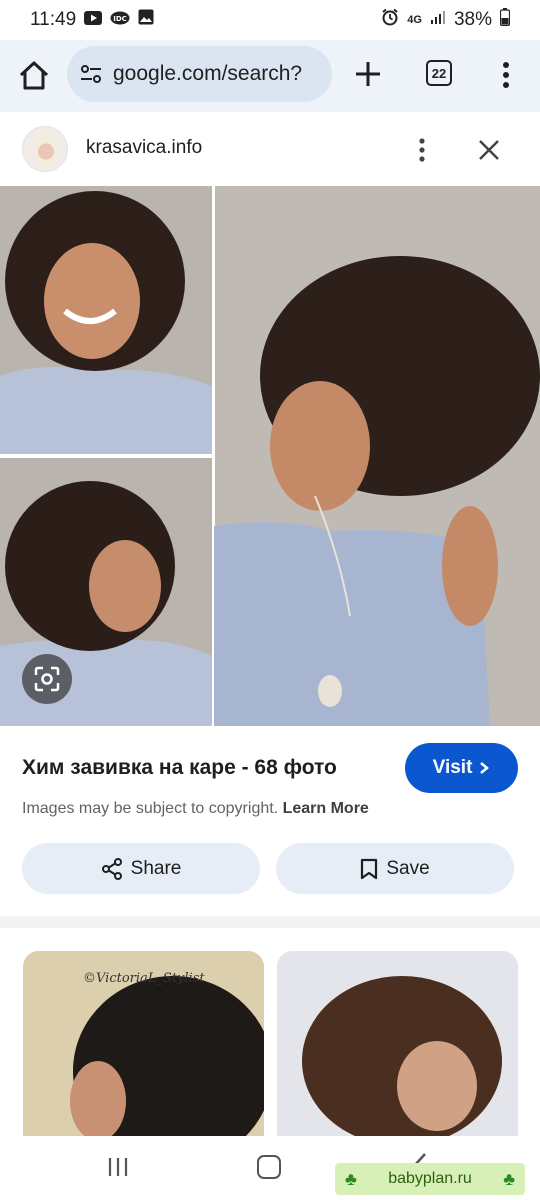  I want to click on battery-icon, so click(505, 20).